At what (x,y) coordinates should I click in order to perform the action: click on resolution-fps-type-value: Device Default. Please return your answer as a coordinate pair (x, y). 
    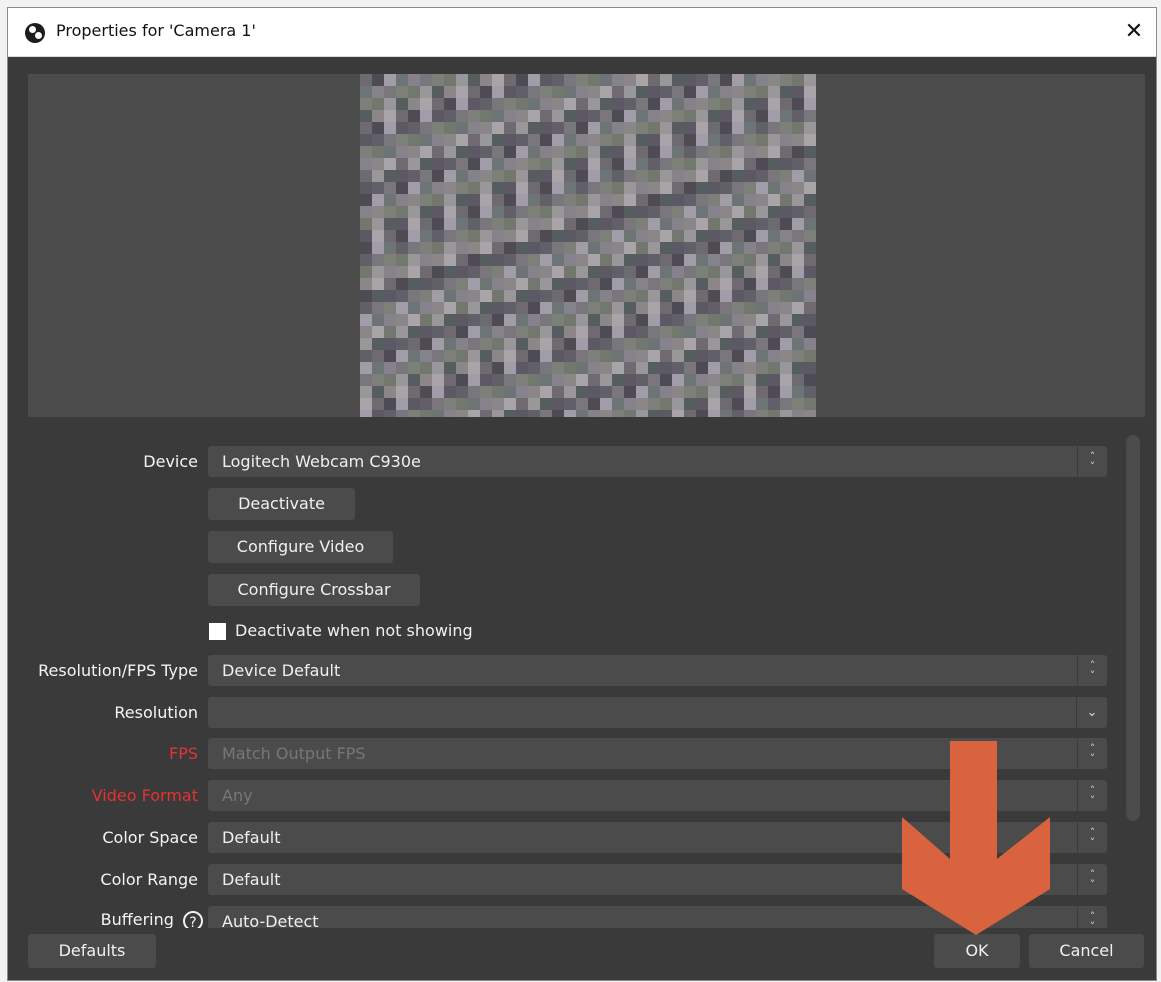
    Looking at the image, I should click on (281, 670).